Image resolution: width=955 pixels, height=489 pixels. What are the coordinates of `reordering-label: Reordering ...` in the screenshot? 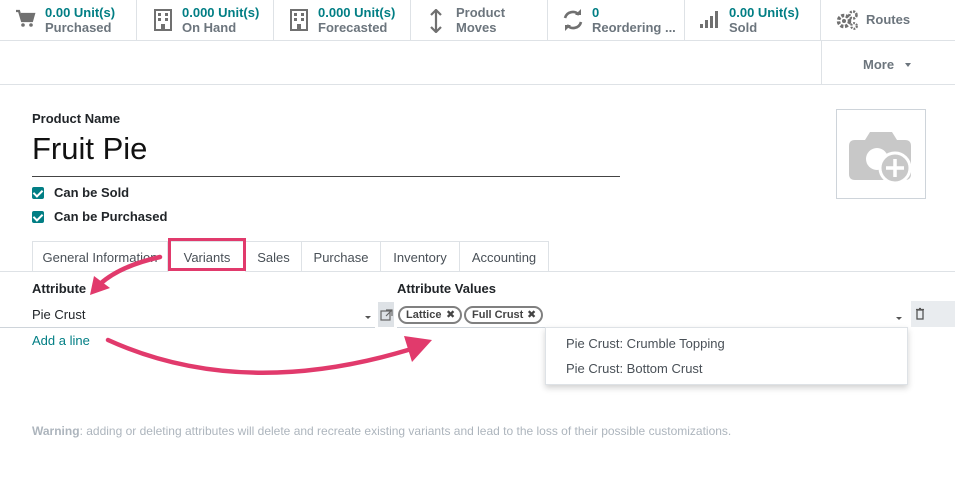 It's located at (634, 27).